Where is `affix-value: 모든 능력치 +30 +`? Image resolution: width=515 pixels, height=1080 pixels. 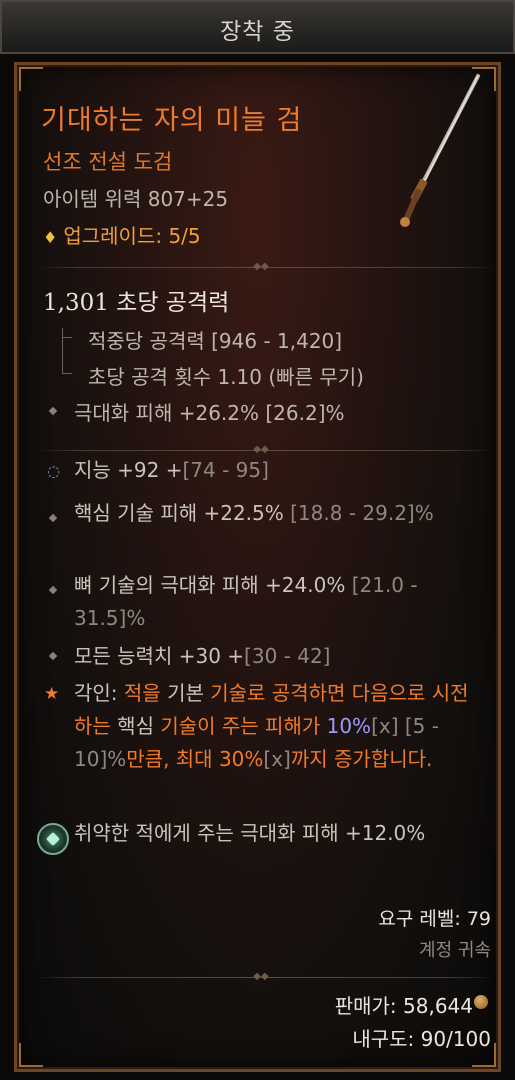 affix-value: 모든 능력치 +30 + is located at coordinates (159, 656).